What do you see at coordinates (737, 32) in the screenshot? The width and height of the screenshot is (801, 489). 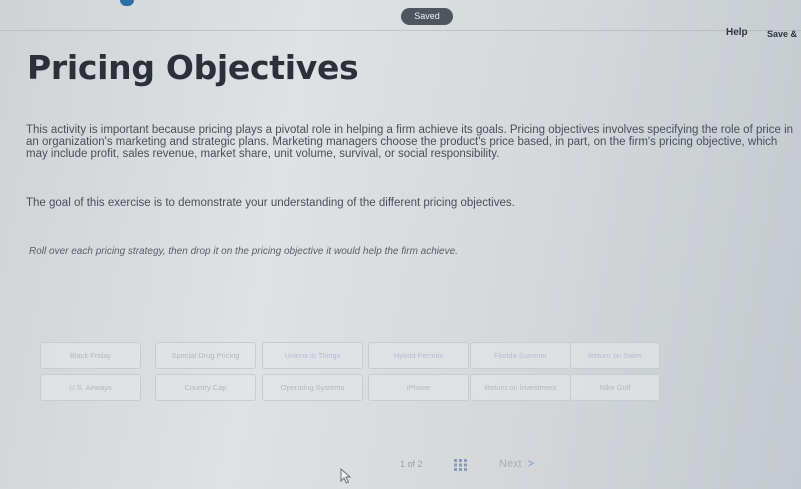 I see `help-link: Help` at bounding box center [737, 32].